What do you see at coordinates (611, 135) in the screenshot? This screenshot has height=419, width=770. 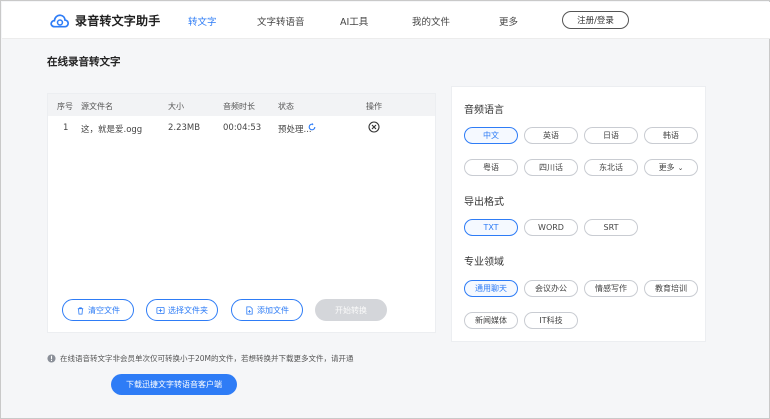 I see `lang-option-japanese: 日语` at bounding box center [611, 135].